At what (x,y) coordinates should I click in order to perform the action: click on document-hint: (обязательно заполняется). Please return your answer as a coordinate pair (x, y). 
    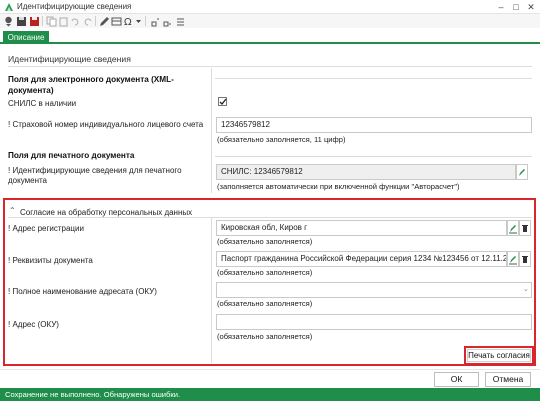
    Looking at the image, I should click on (265, 272).